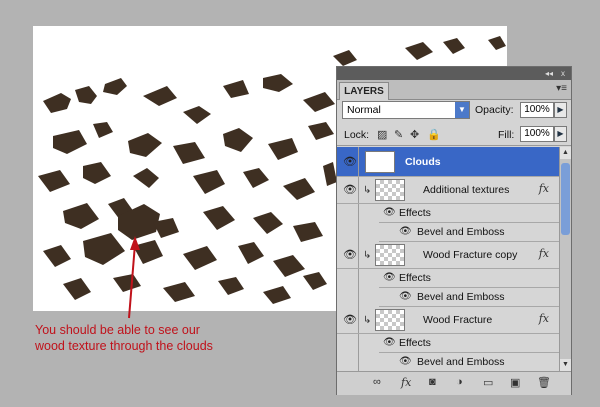 The height and width of the screenshot is (407, 600). I want to click on blend-mode-select: Normal ▼, so click(406, 110).